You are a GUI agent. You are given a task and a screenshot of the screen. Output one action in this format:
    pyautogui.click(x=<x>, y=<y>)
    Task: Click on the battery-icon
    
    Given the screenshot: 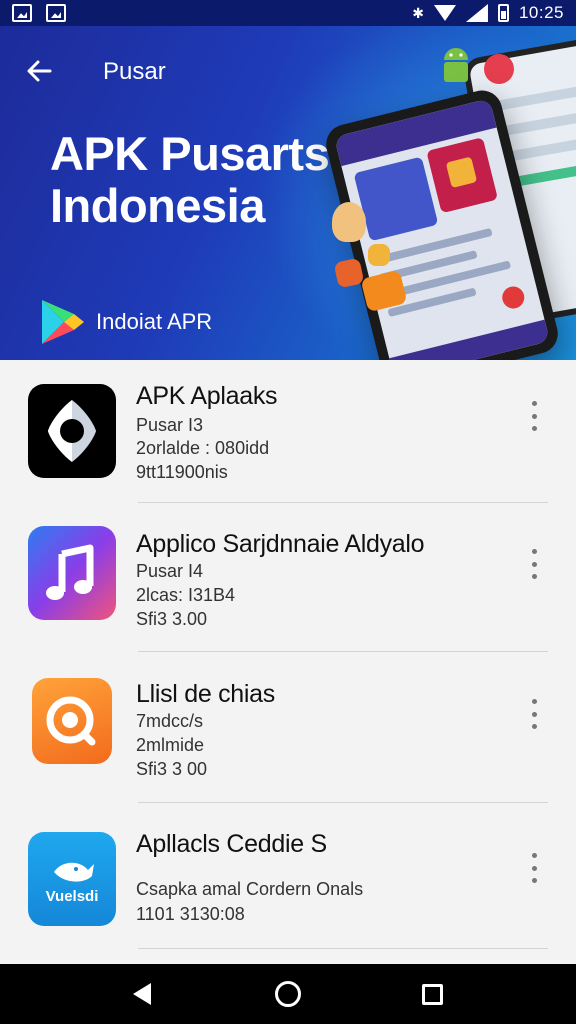 What is the action you would take?
    pyautogui.click(x=503, y=13)
    